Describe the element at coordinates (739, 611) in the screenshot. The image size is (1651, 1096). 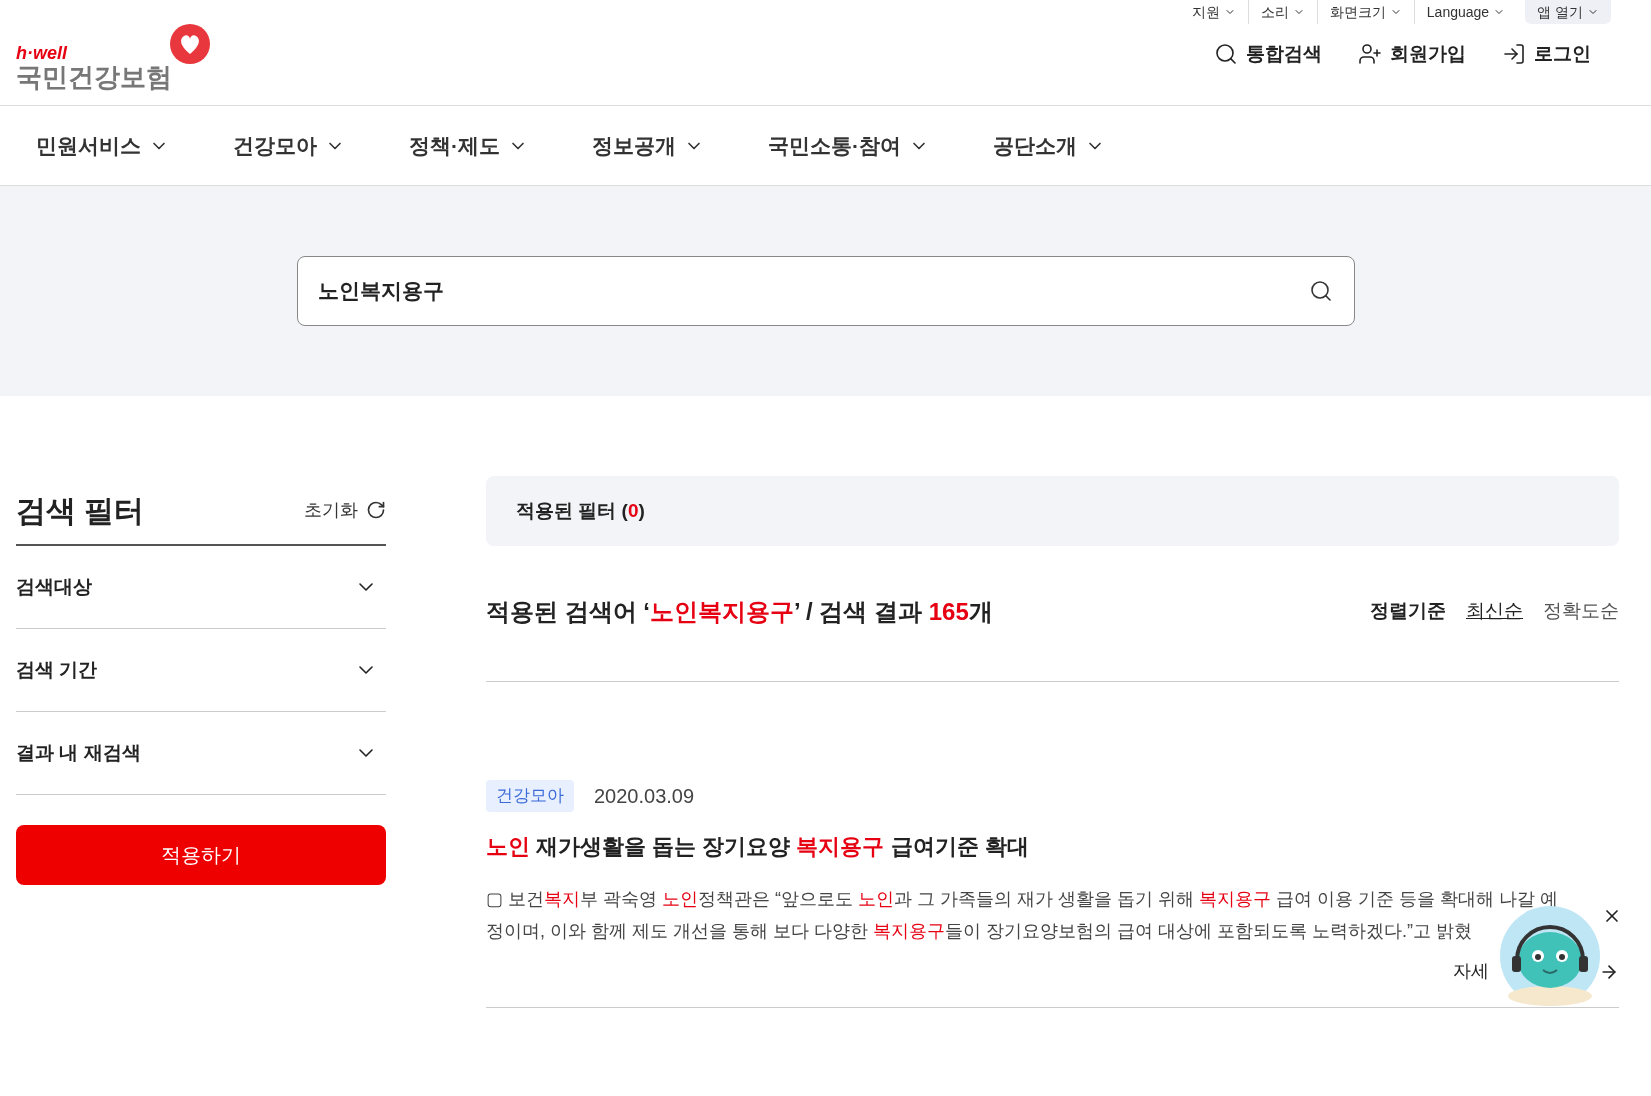
I see `results-summary: 적용된 검색어 ‘노인복지용구’ / 검색 결과 165개` at that location.